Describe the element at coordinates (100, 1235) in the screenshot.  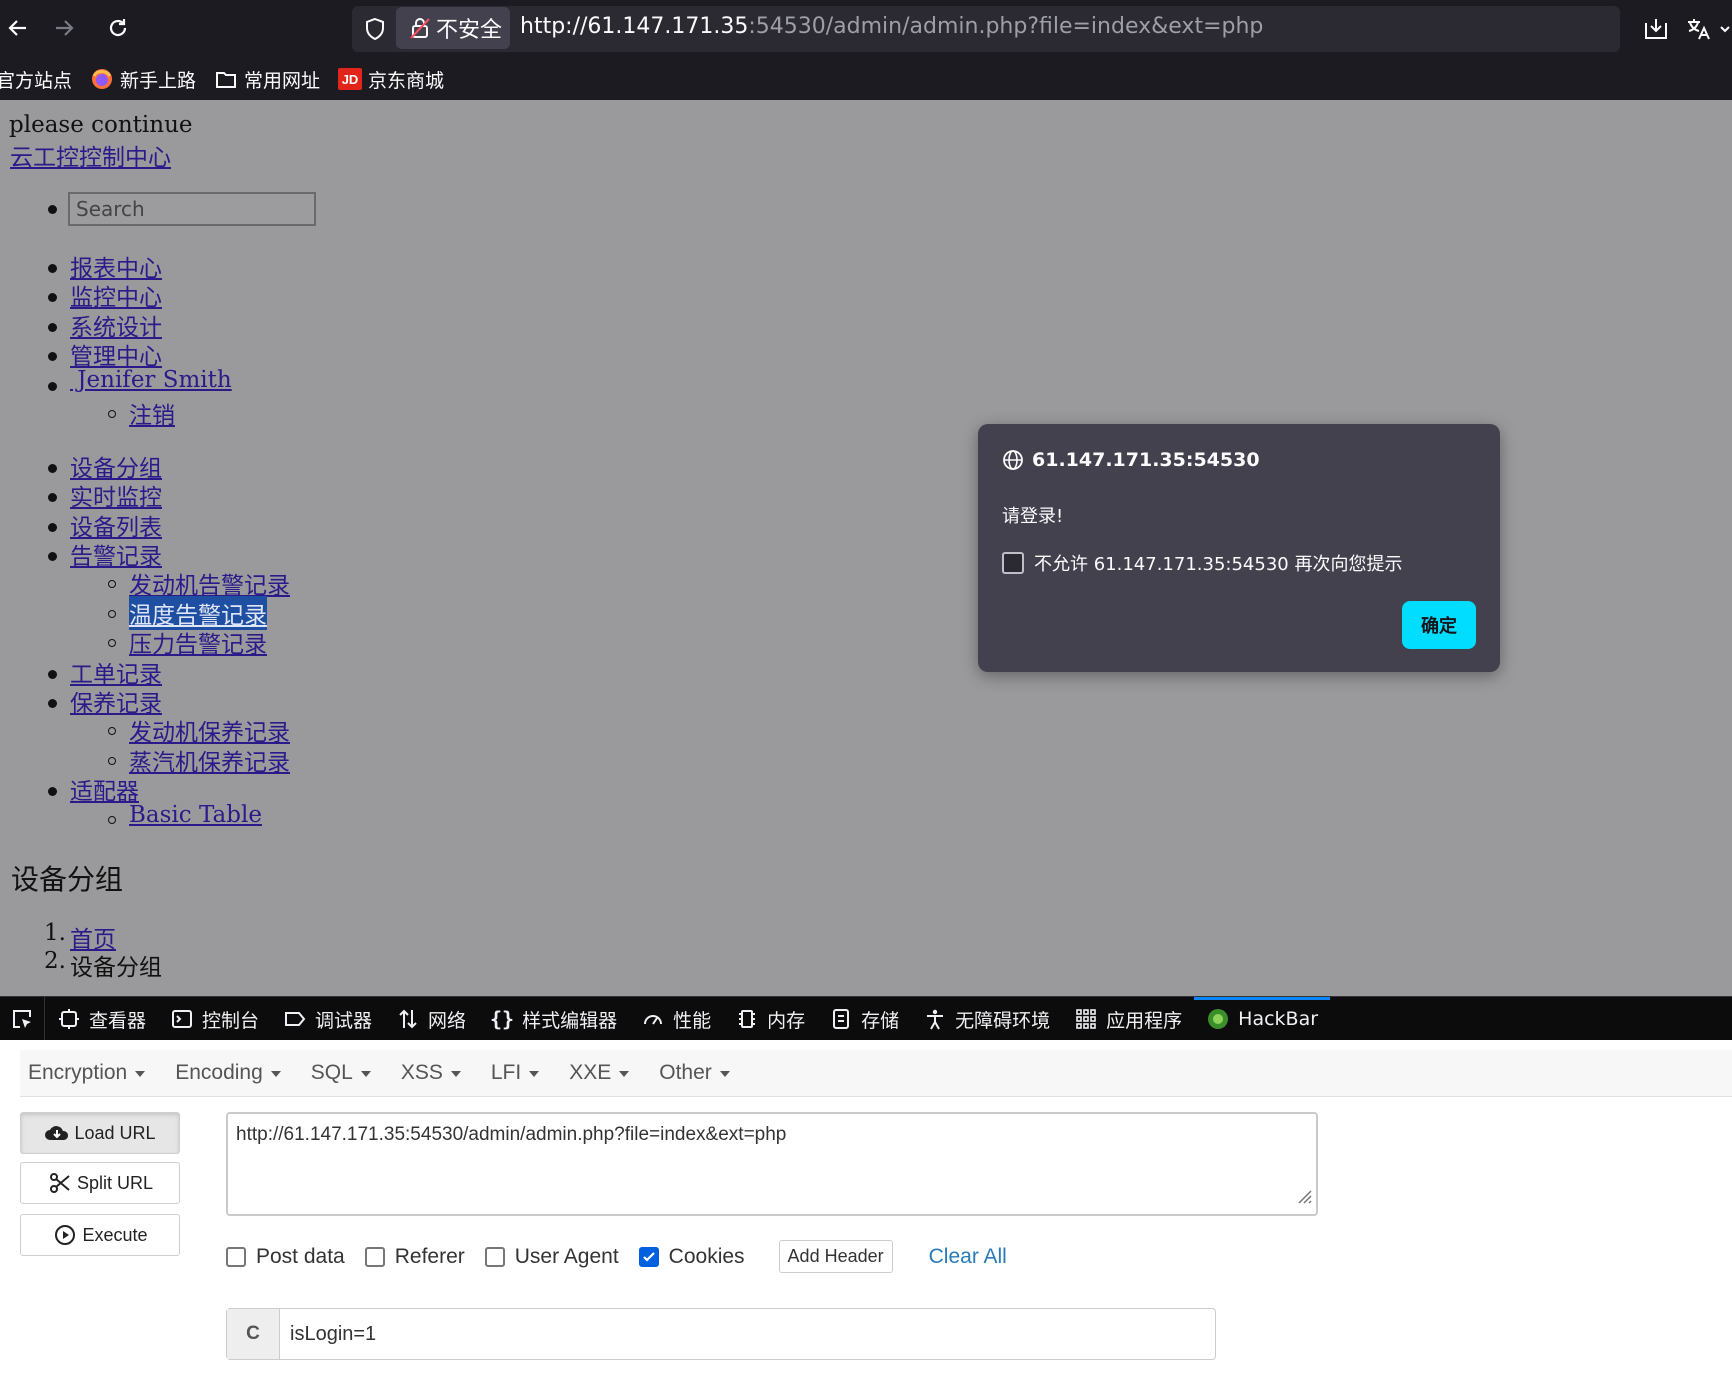
I see `execute-button: Execute` at that location.